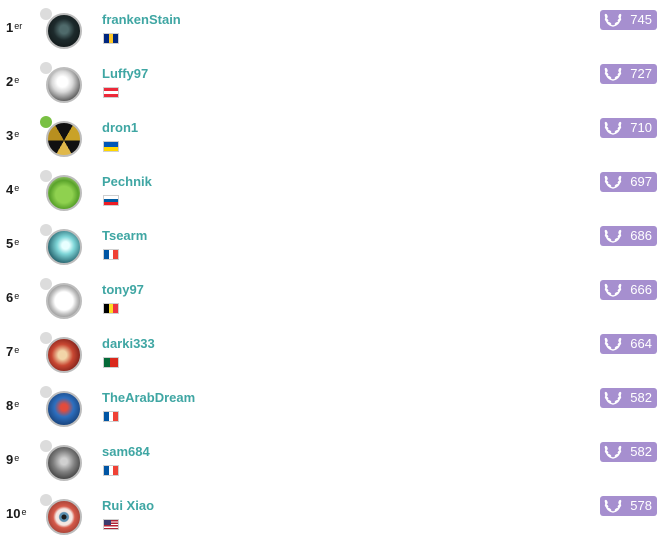  Describe the element at coordinates (641, 343) in the screenshot. I see `score-value: 664` at that location.